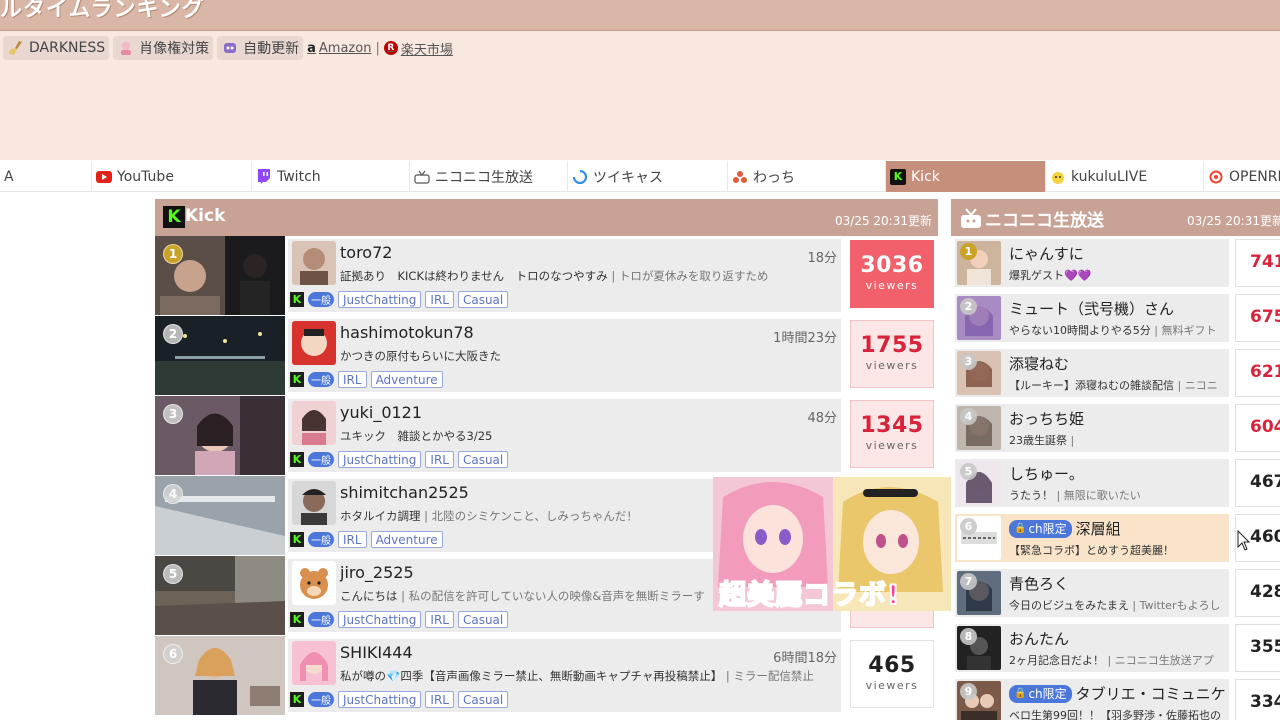 This screenshot has width=1280, height=720. Describe the element at coordinates (297, 699) in the screenshot. I see `kick-small-icon: K` at that location.